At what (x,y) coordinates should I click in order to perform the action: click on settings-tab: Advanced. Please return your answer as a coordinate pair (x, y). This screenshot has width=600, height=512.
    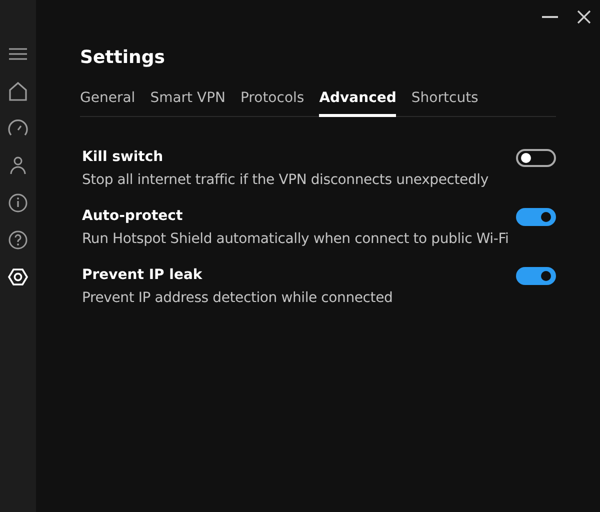
    Looking at the image, I should click on (357, 101).